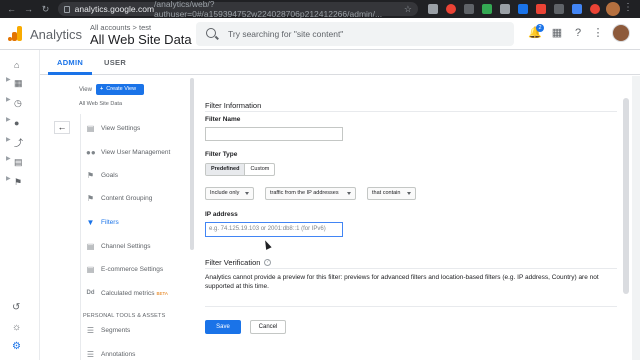  What do you see at coordinates (114, 9) in the screenshot?
I see `url-host: analytics.google.com` at bounding box center [114, 9].